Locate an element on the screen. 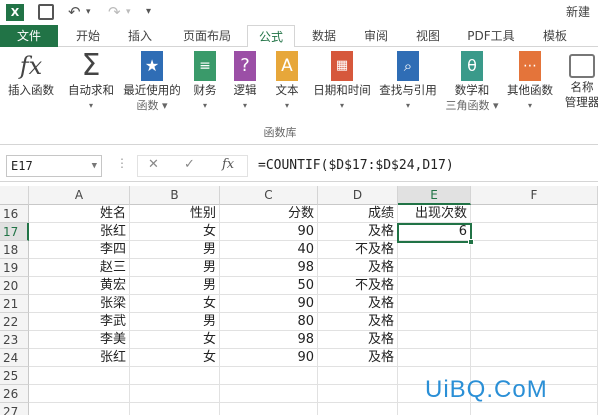 Image resolution: width=598 pixels, height=415 pixels. cell-c: 40 is located at coordinates (269, 250).